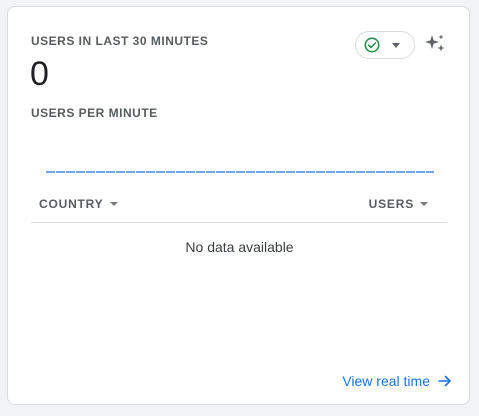 The height and width of the screenshot is (416, 479). I want to click on users-per-minute-sparkline, so click(240, 172).